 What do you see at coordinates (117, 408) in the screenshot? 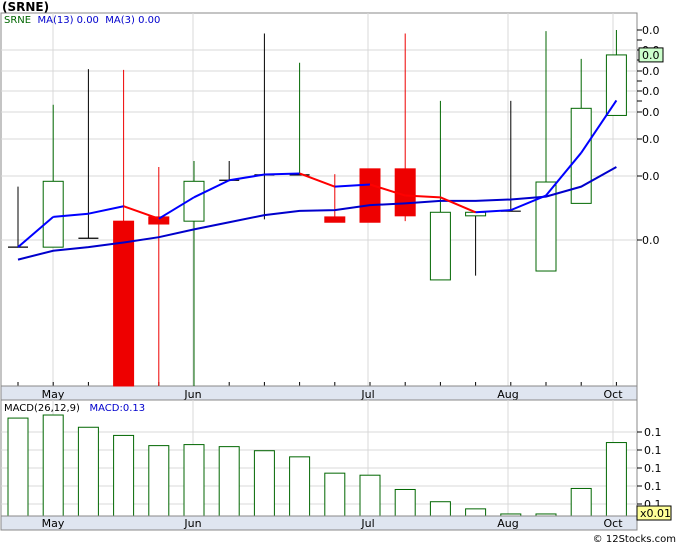
I see `macd-value: MACD:0.13` at bounding box center [117, 408].